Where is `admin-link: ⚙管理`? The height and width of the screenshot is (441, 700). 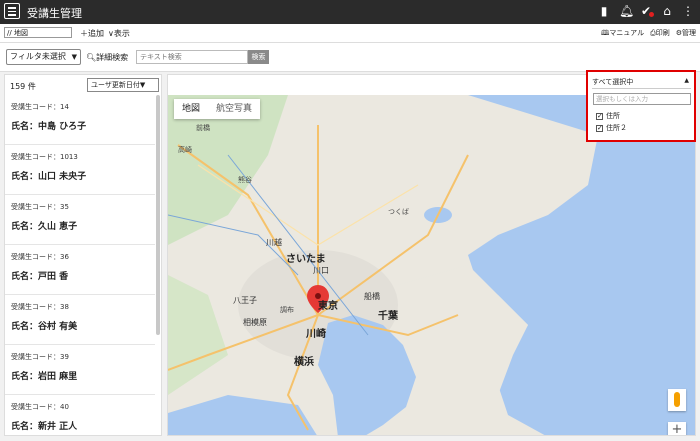 admin-link: ⚙管理 is located at coordinates (686, 34).